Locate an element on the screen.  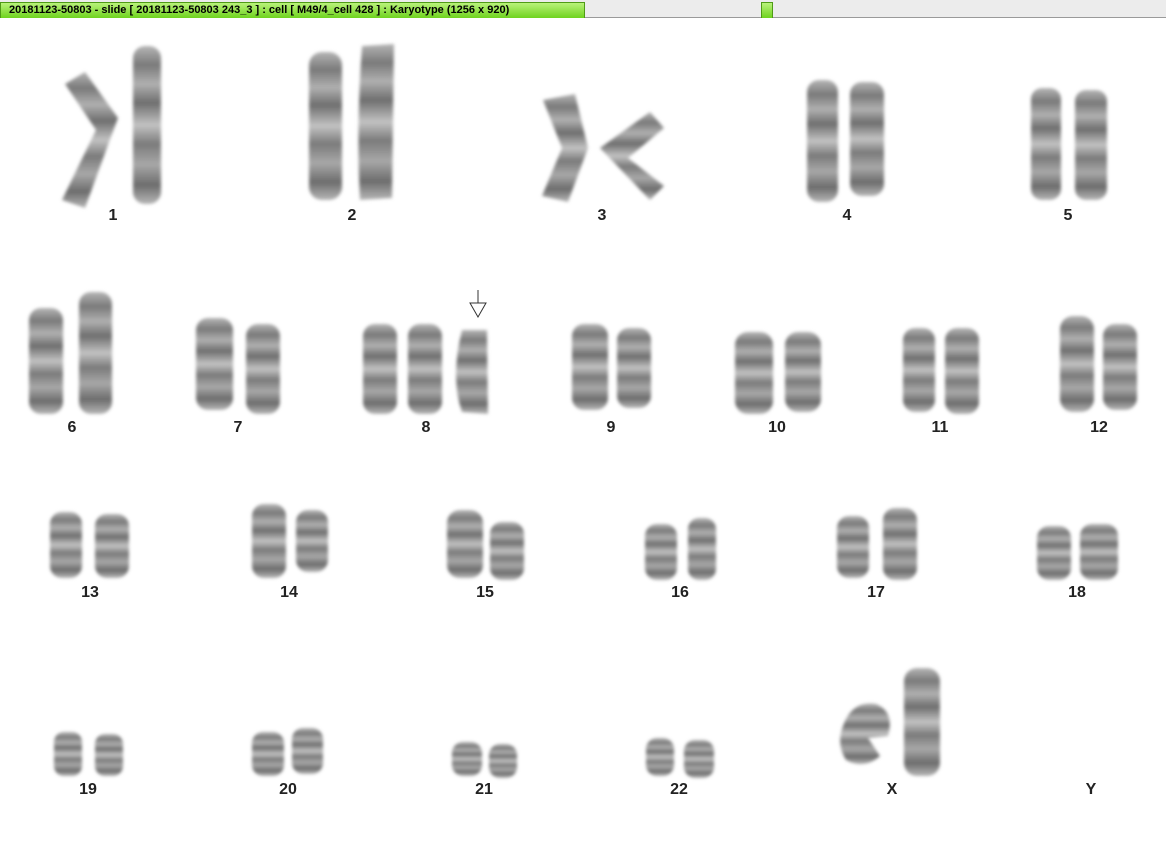
chromosome-label-1: 1 is located at coordinates (113, 215).